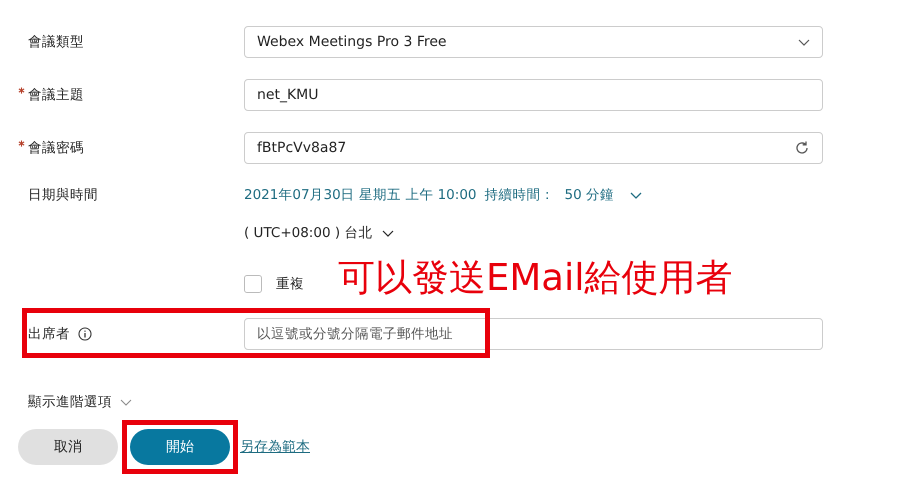 Image resolution: width=917 pixels, height=485 pixels. What do you see at coordinates (56, 42) in the screenshot?
I see `field-label: 會議類型` at bounding box center [56, 42].